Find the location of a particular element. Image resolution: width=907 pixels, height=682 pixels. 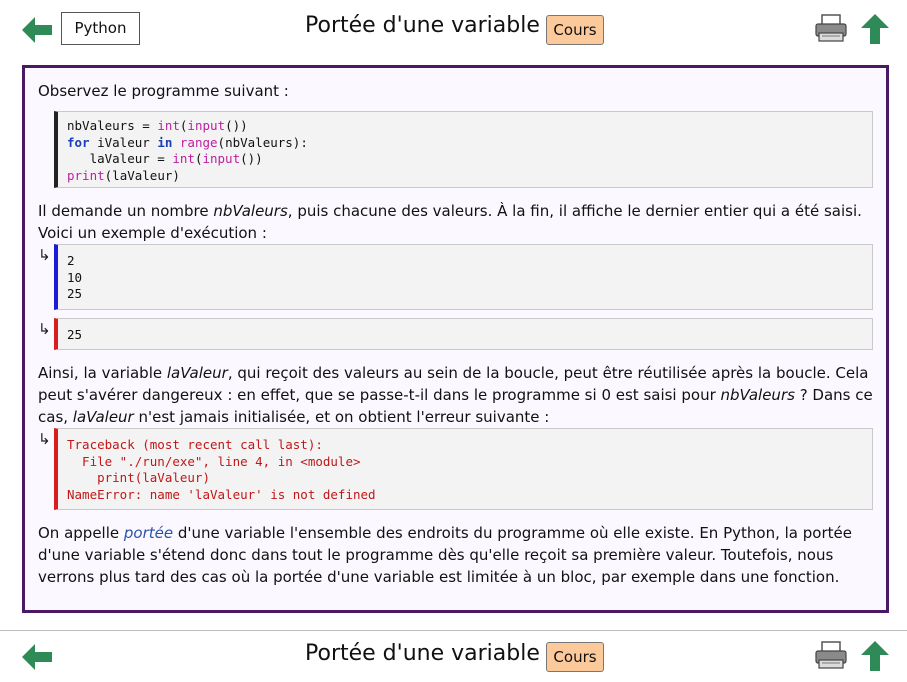

input-example: ↳ 2 10 25 is located at coordinates (455, 277).